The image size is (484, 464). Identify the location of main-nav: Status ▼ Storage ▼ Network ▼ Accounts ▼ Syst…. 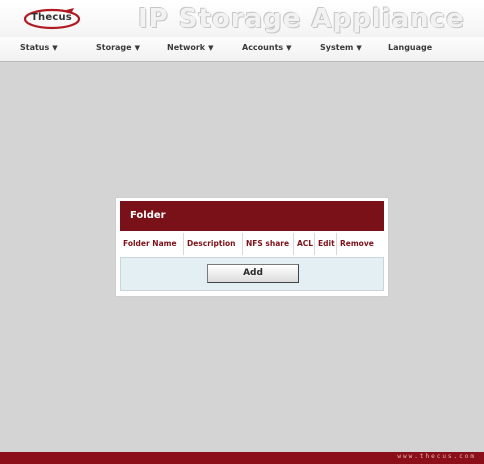
(242, 49).